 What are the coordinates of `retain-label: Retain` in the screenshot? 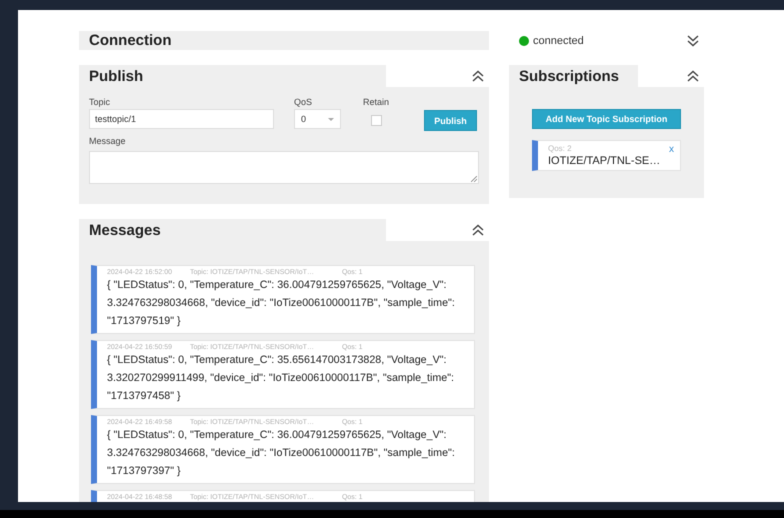 It's located at (376, 102).